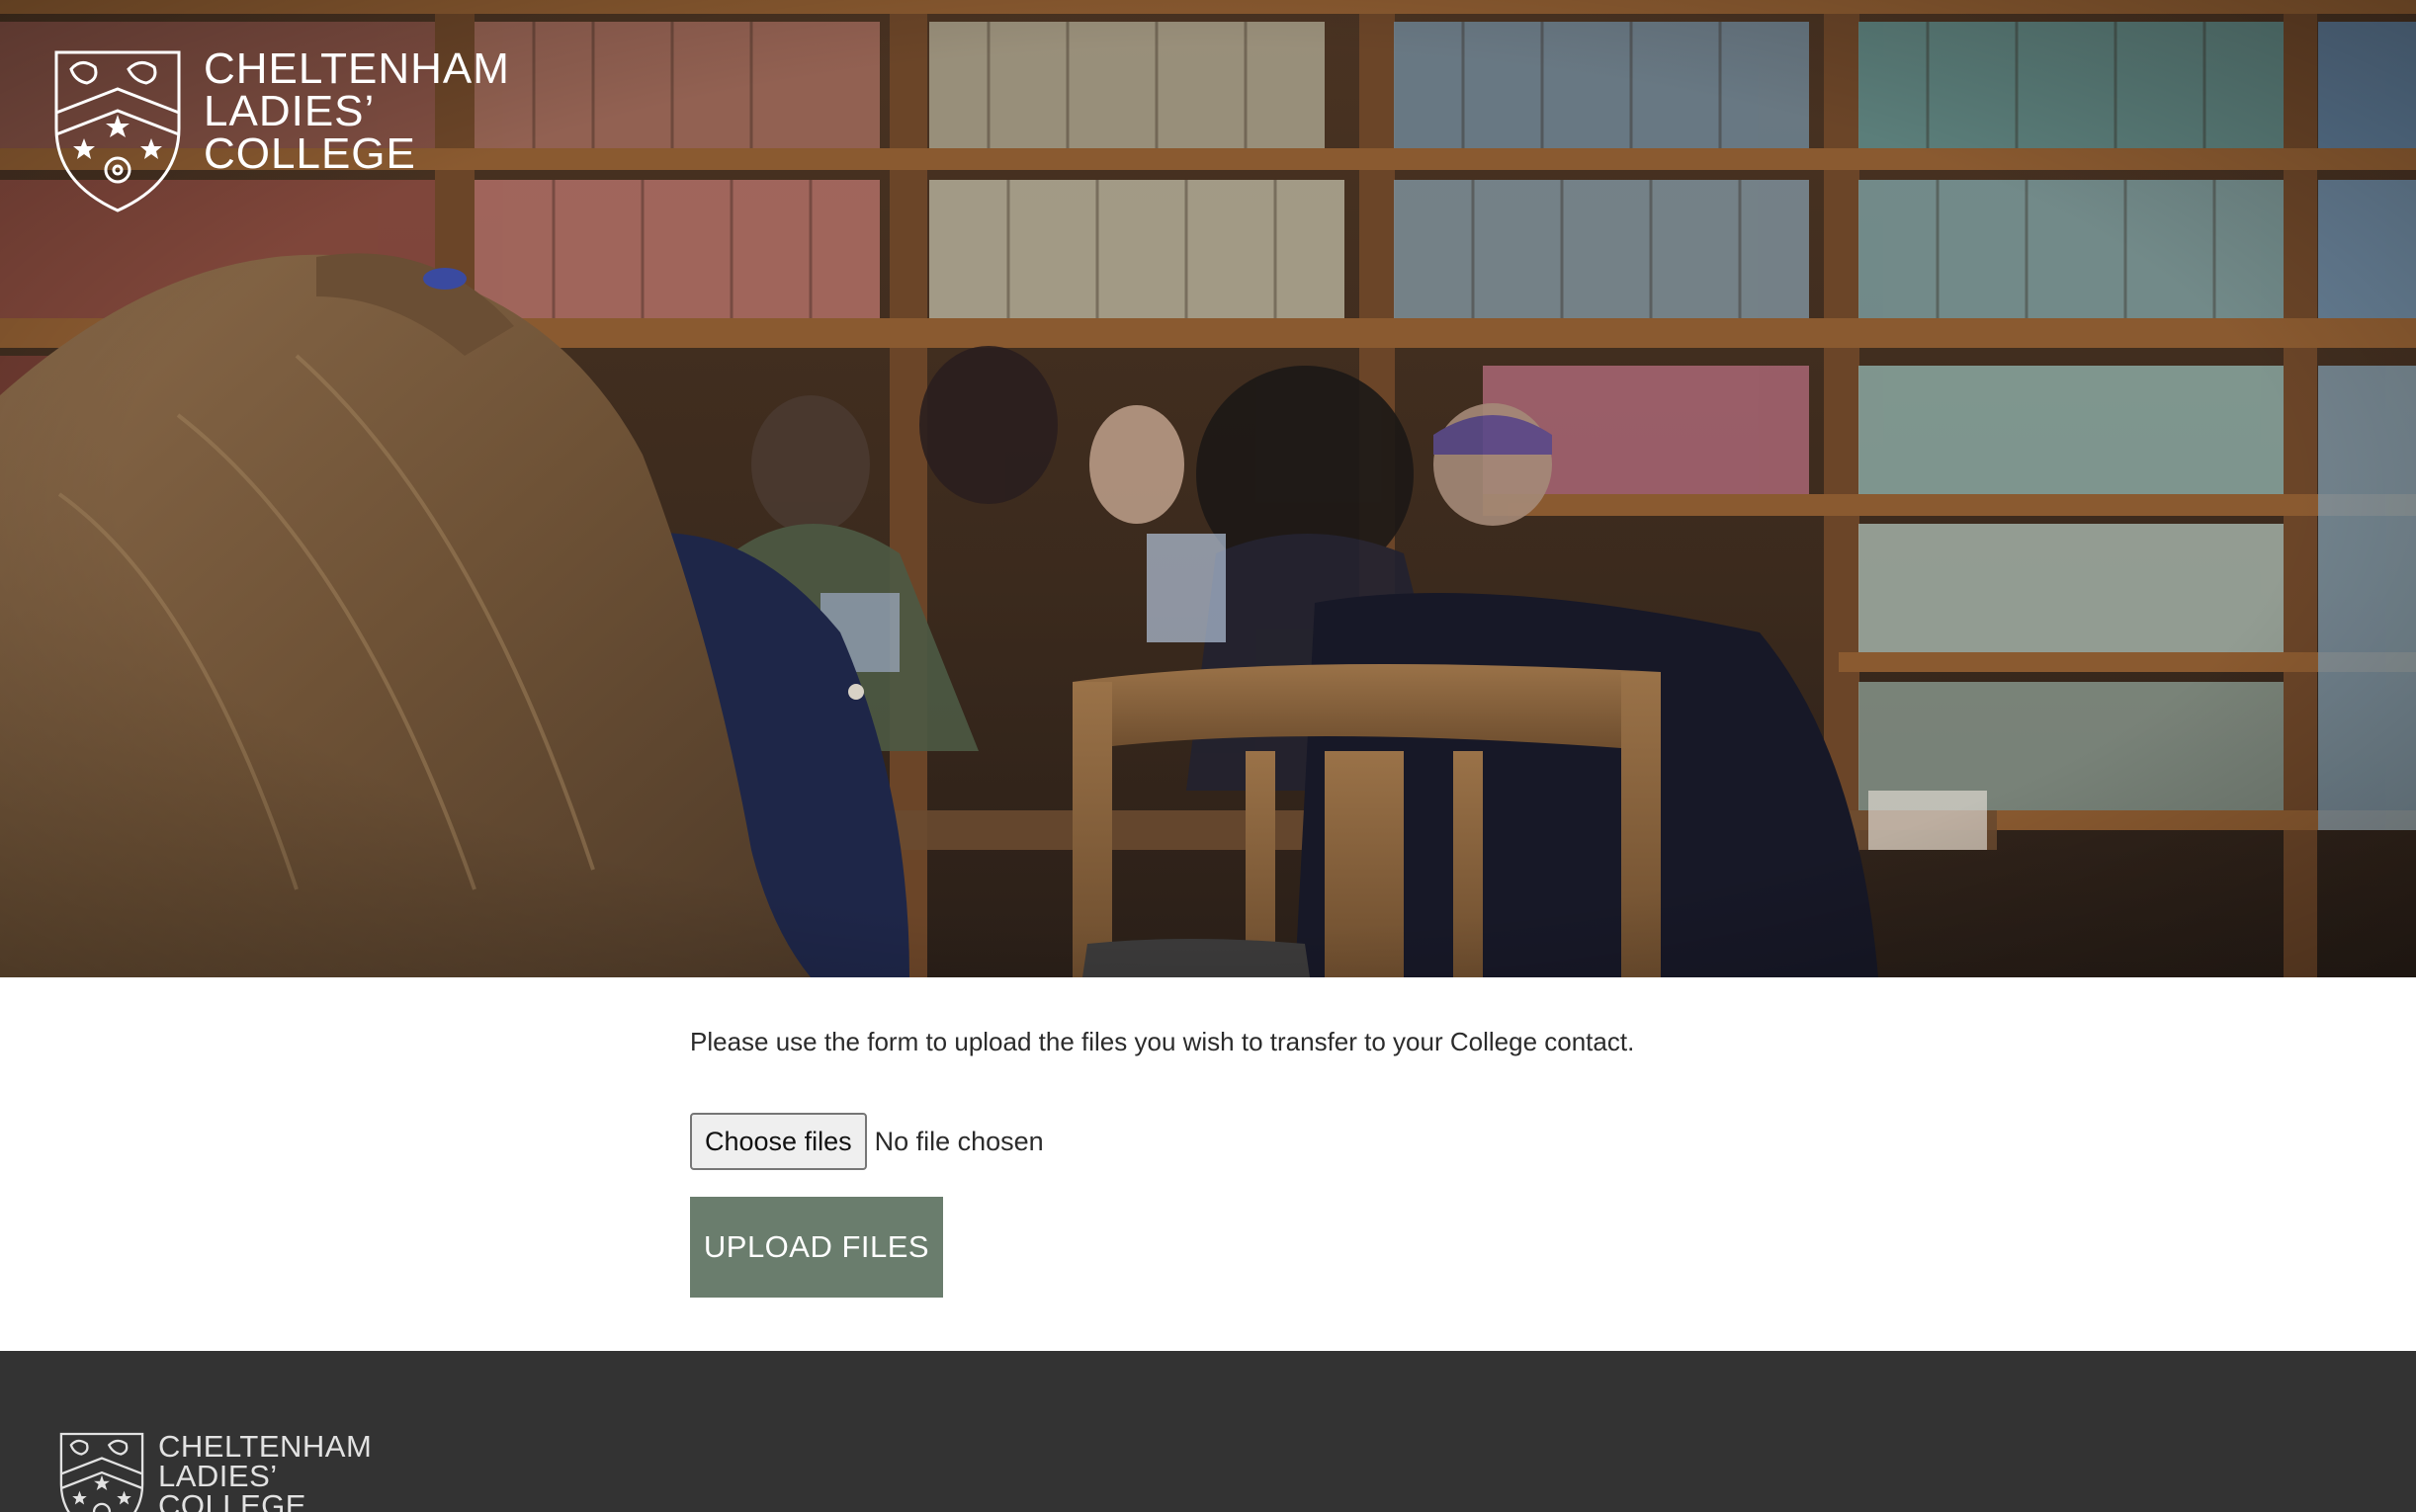  What do you see at coordinates (232, 1500) in the screenshot?
I see `footer-name-line-3: COLLEGE` at bounding box center [232, 1500].